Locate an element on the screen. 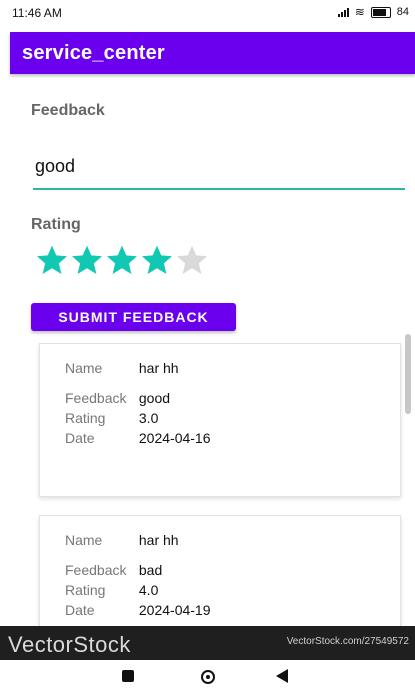 Image resolution: width=415 pixels, height=696 pixels. card-row-rating: Rating 4.0 is located at coordinates (111, 590).